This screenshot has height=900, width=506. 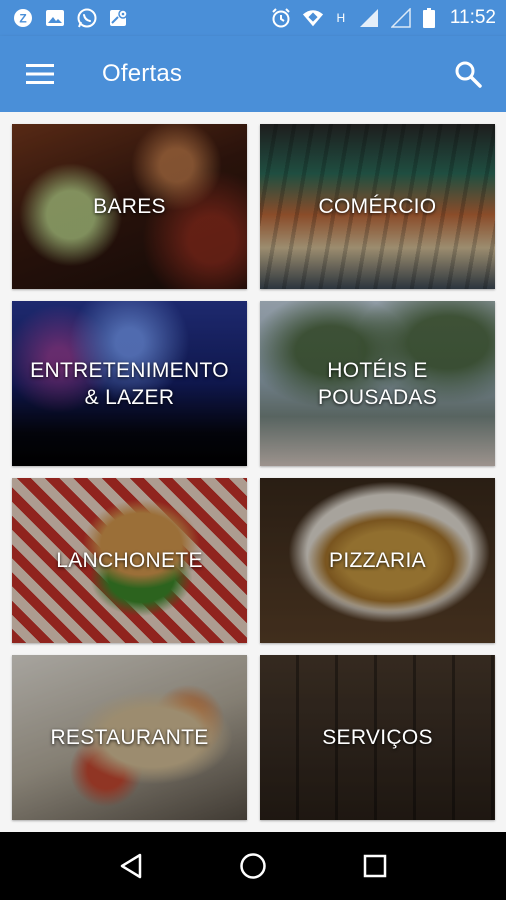 I want to click on whatsapp-icon, so click(x=87, y=18).